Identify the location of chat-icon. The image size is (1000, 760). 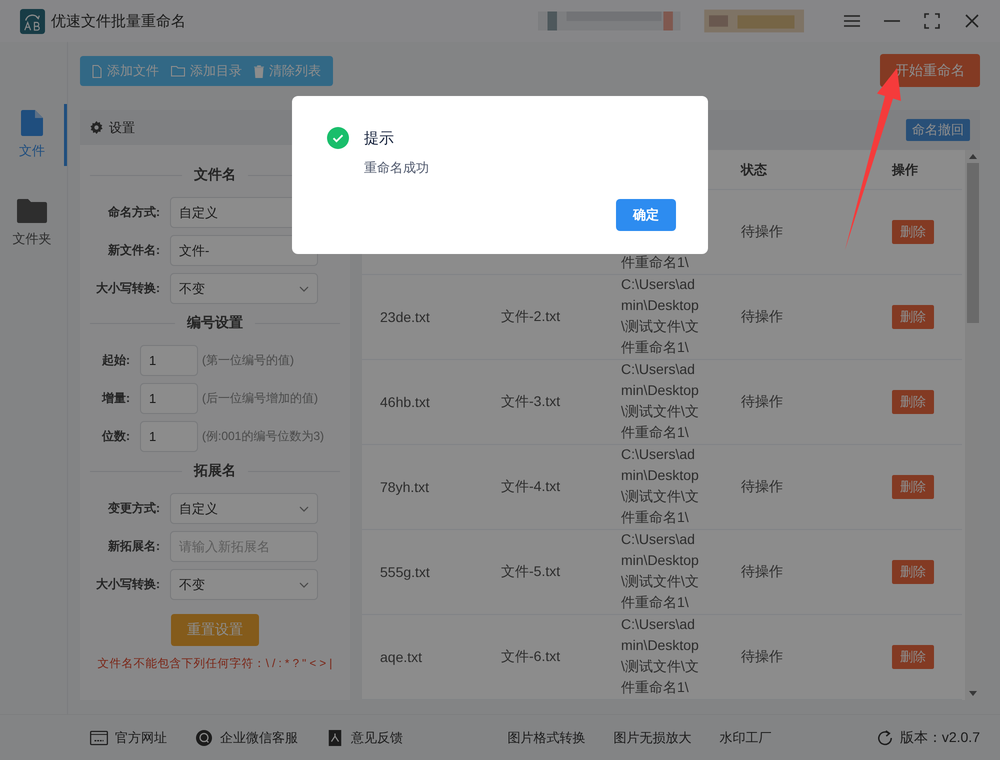
(204, 738).